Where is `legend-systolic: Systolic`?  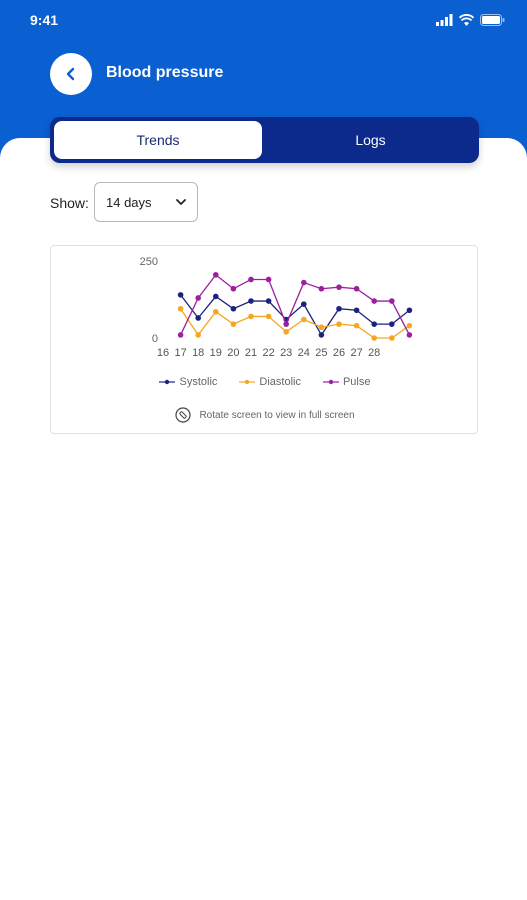 legend-systolic: Systolic is located at coordinates (188, 382).